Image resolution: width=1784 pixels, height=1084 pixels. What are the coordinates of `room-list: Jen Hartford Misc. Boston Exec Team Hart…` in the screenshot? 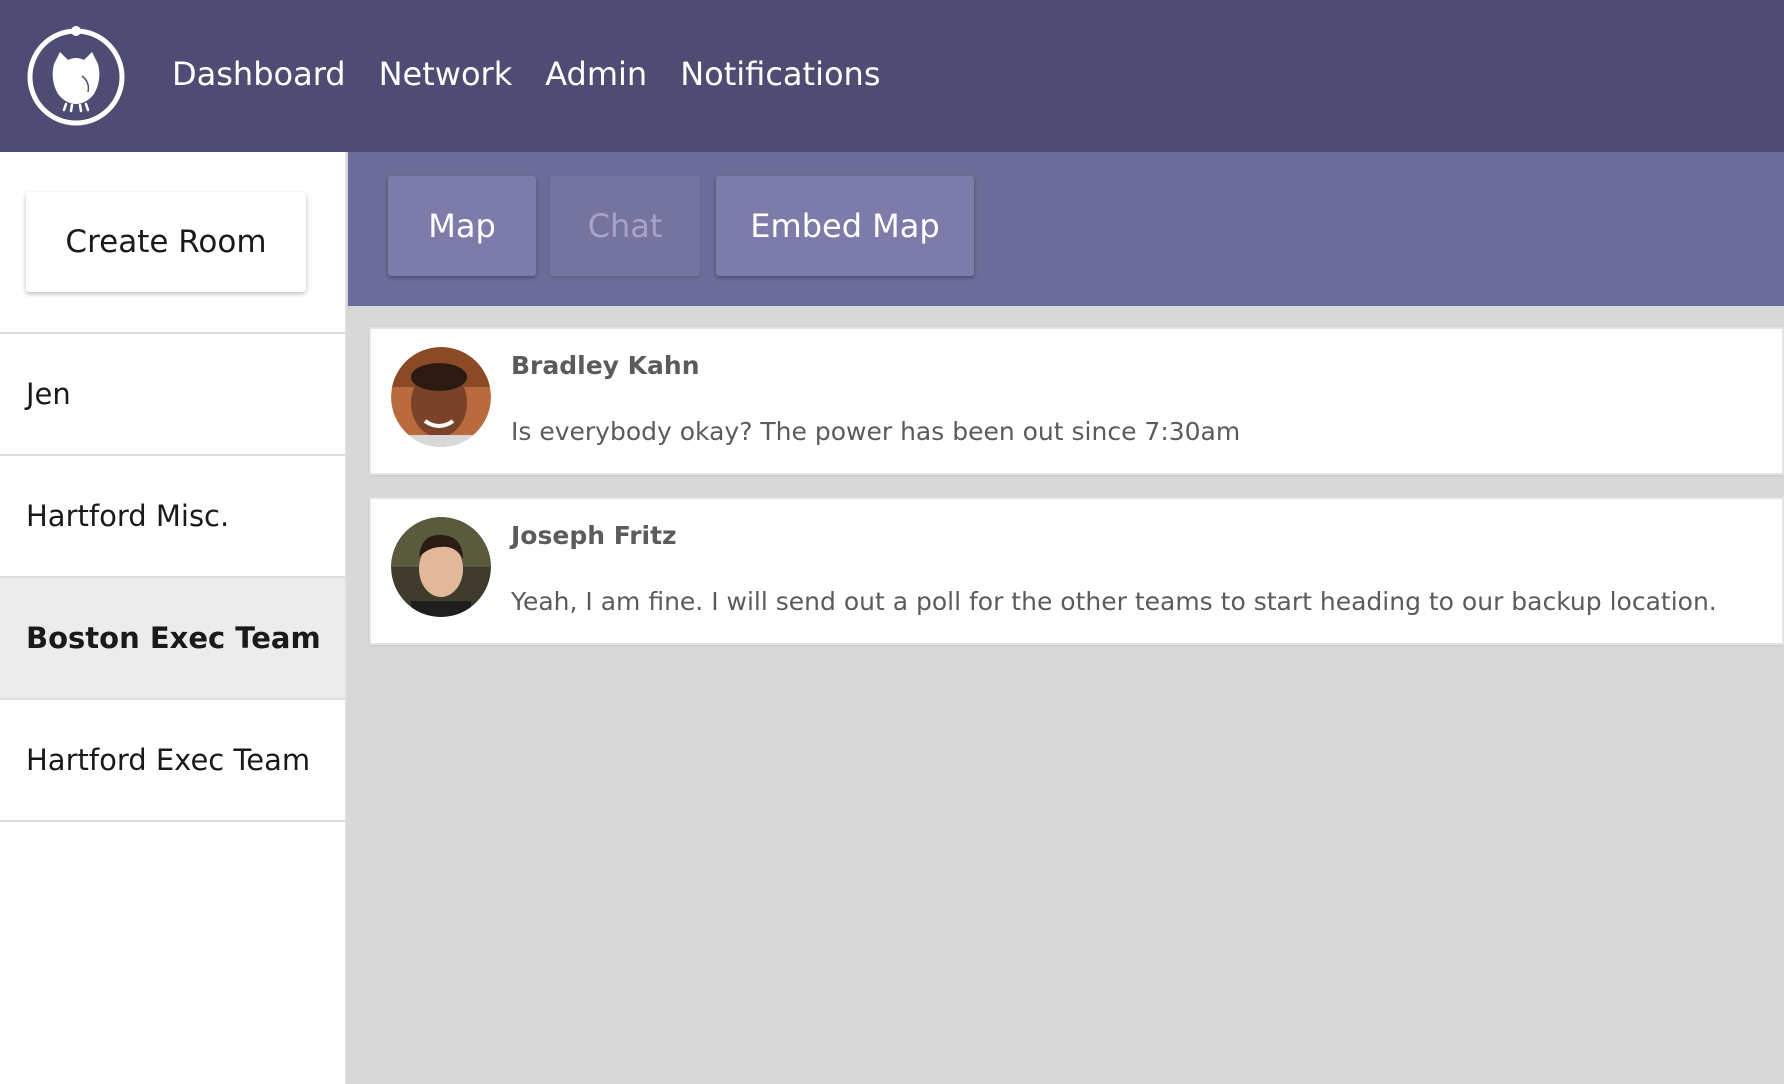 It's located at (172, 577).